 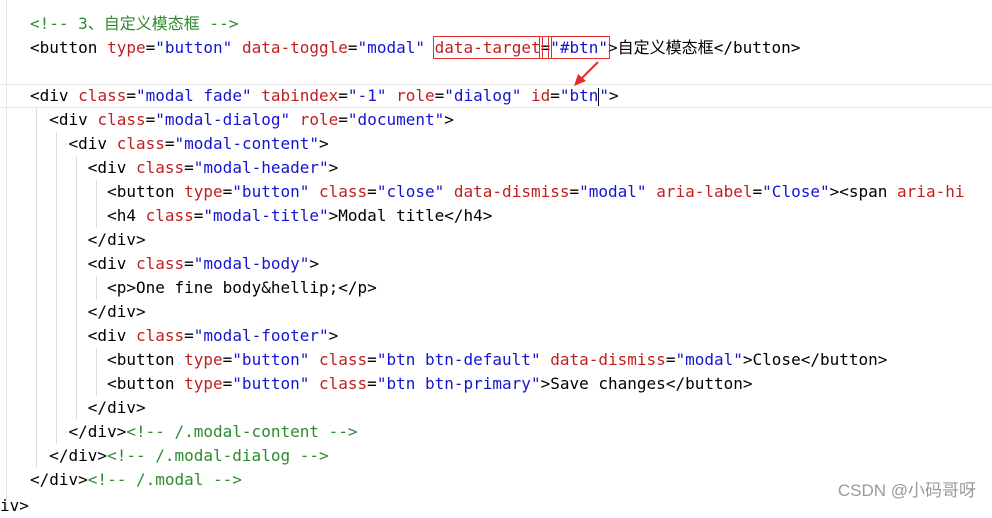 What do you see at coordinates (906, 490) in the screenshot?
I see `watermark: CSDN @小码哥呀` at bounding box center [906, 490].